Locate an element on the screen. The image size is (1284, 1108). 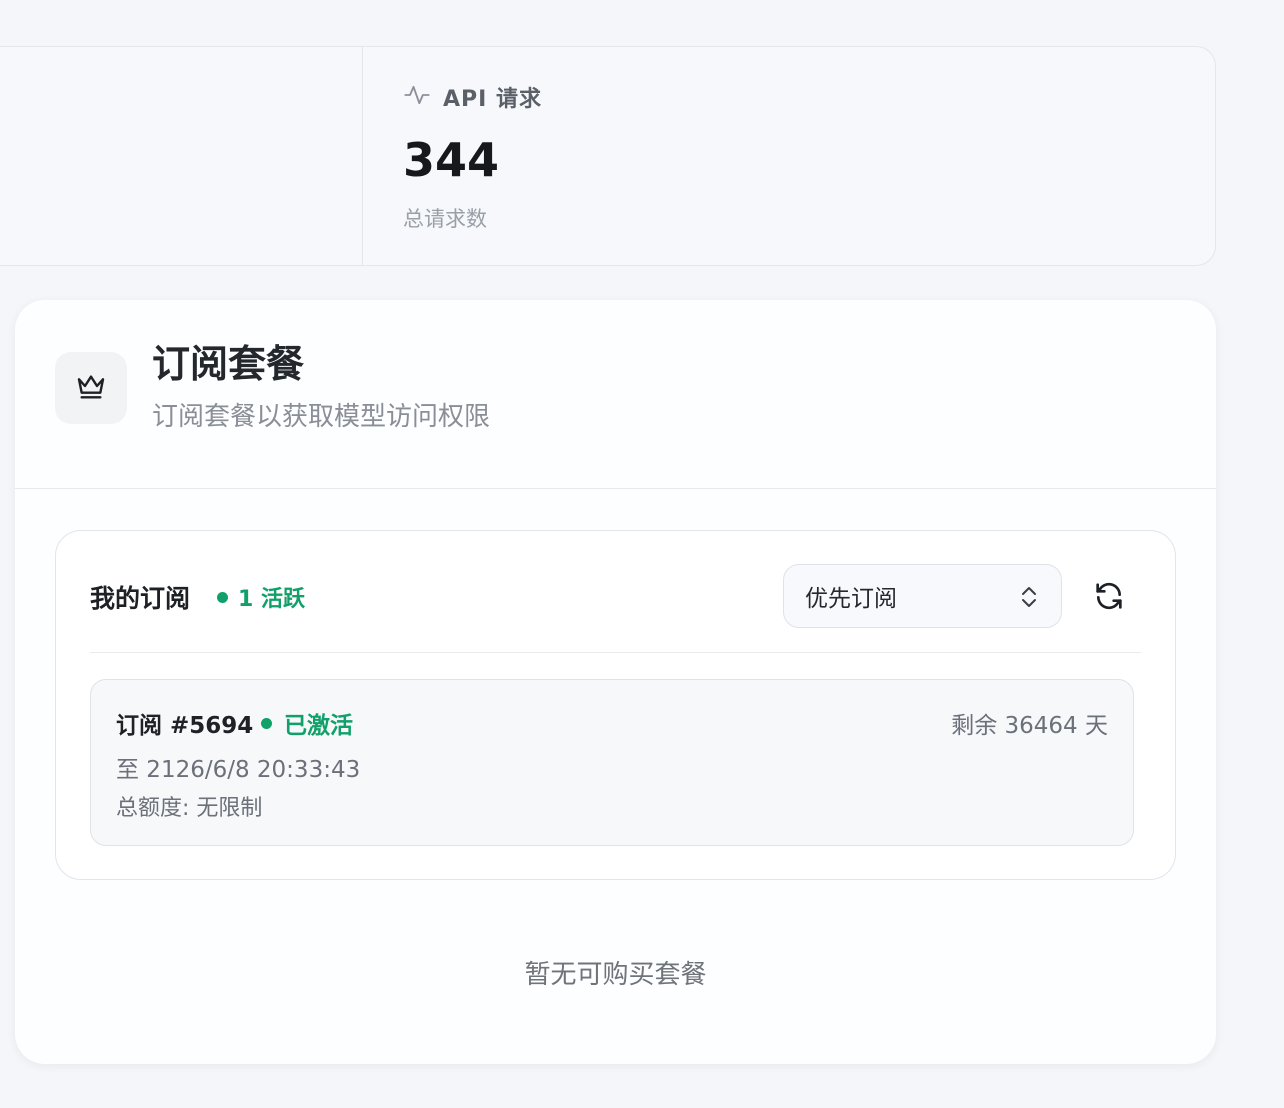
stat-cell-api-requests: API 请求 344 总请求数 is located at coordinates (789, 156).